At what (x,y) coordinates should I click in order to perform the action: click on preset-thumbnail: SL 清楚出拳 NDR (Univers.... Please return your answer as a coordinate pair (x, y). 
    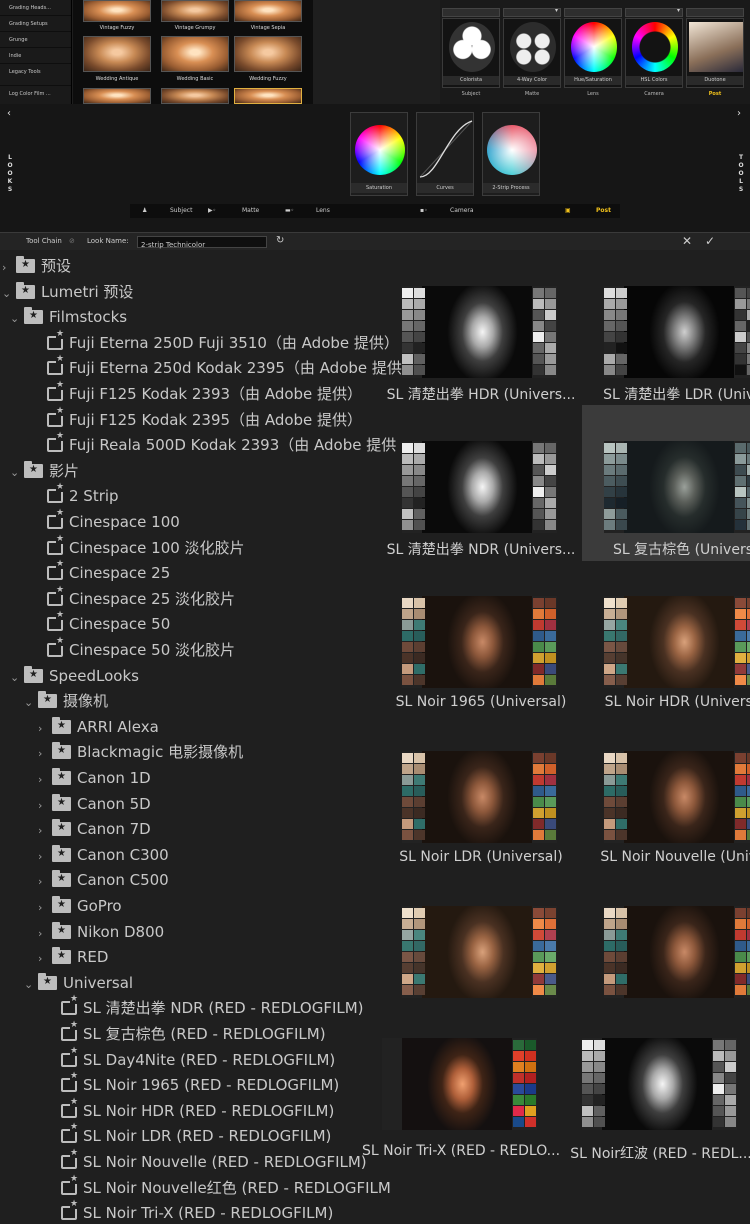
    Looking at the image, I should click on (481, 483).